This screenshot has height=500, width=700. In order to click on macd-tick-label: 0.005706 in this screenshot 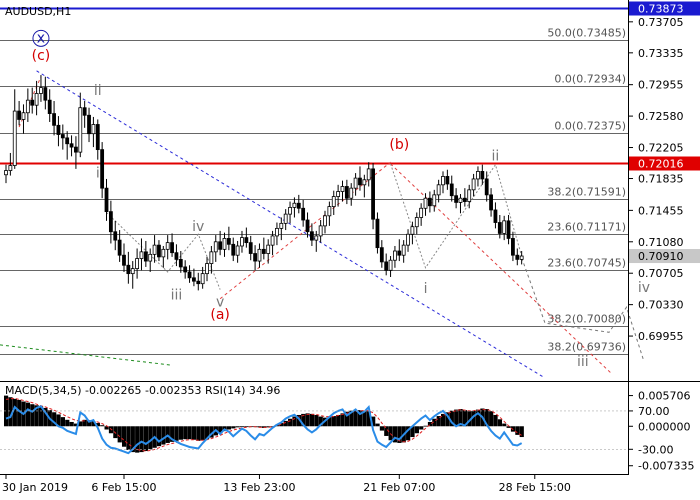, I will do `click(664, 396)`.